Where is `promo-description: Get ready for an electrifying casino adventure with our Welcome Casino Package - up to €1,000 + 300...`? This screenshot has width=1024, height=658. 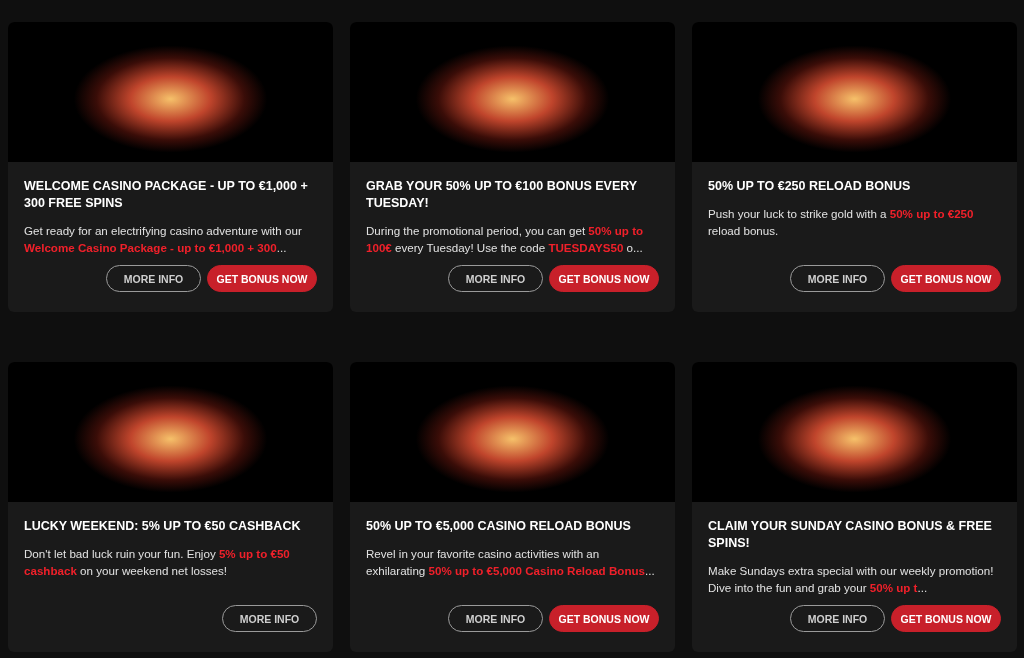 promo-description: Get ready for an electrifying casino adventure with our Welcome Casino Package - up to €1,000 + 300... is located at coordinates (163, 239).